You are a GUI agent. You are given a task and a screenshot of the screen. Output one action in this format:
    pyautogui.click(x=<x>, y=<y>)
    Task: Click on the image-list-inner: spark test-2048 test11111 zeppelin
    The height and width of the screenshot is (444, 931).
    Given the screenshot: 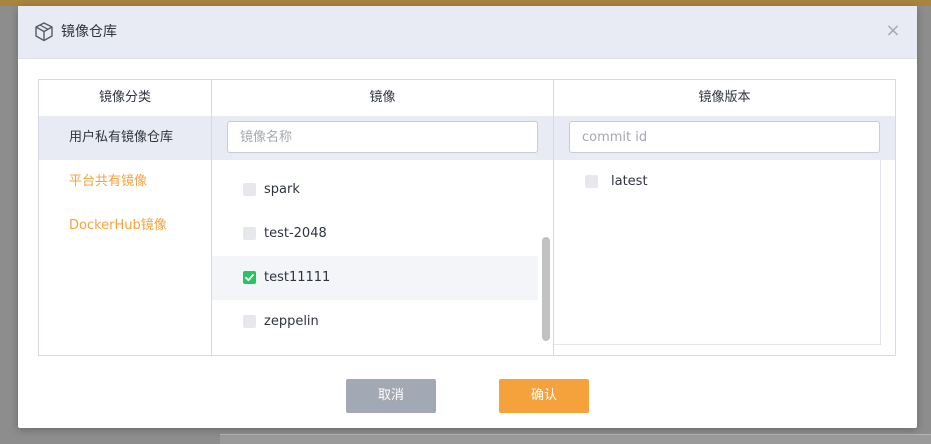 What is the action you would take?
    pyautogui.click(x=375, y=252)
    